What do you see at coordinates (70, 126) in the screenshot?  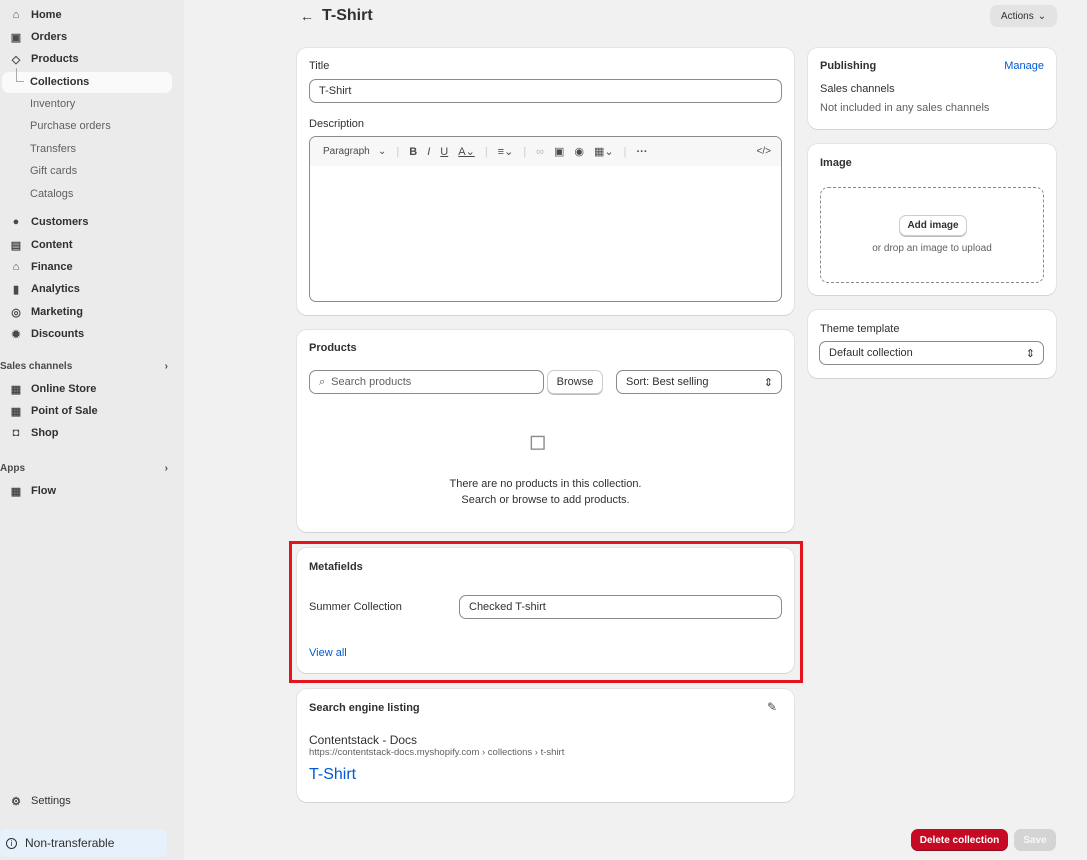 I see `sidebar-item-purchase-orders: Purchase orders` at bounding box center [70, 126].